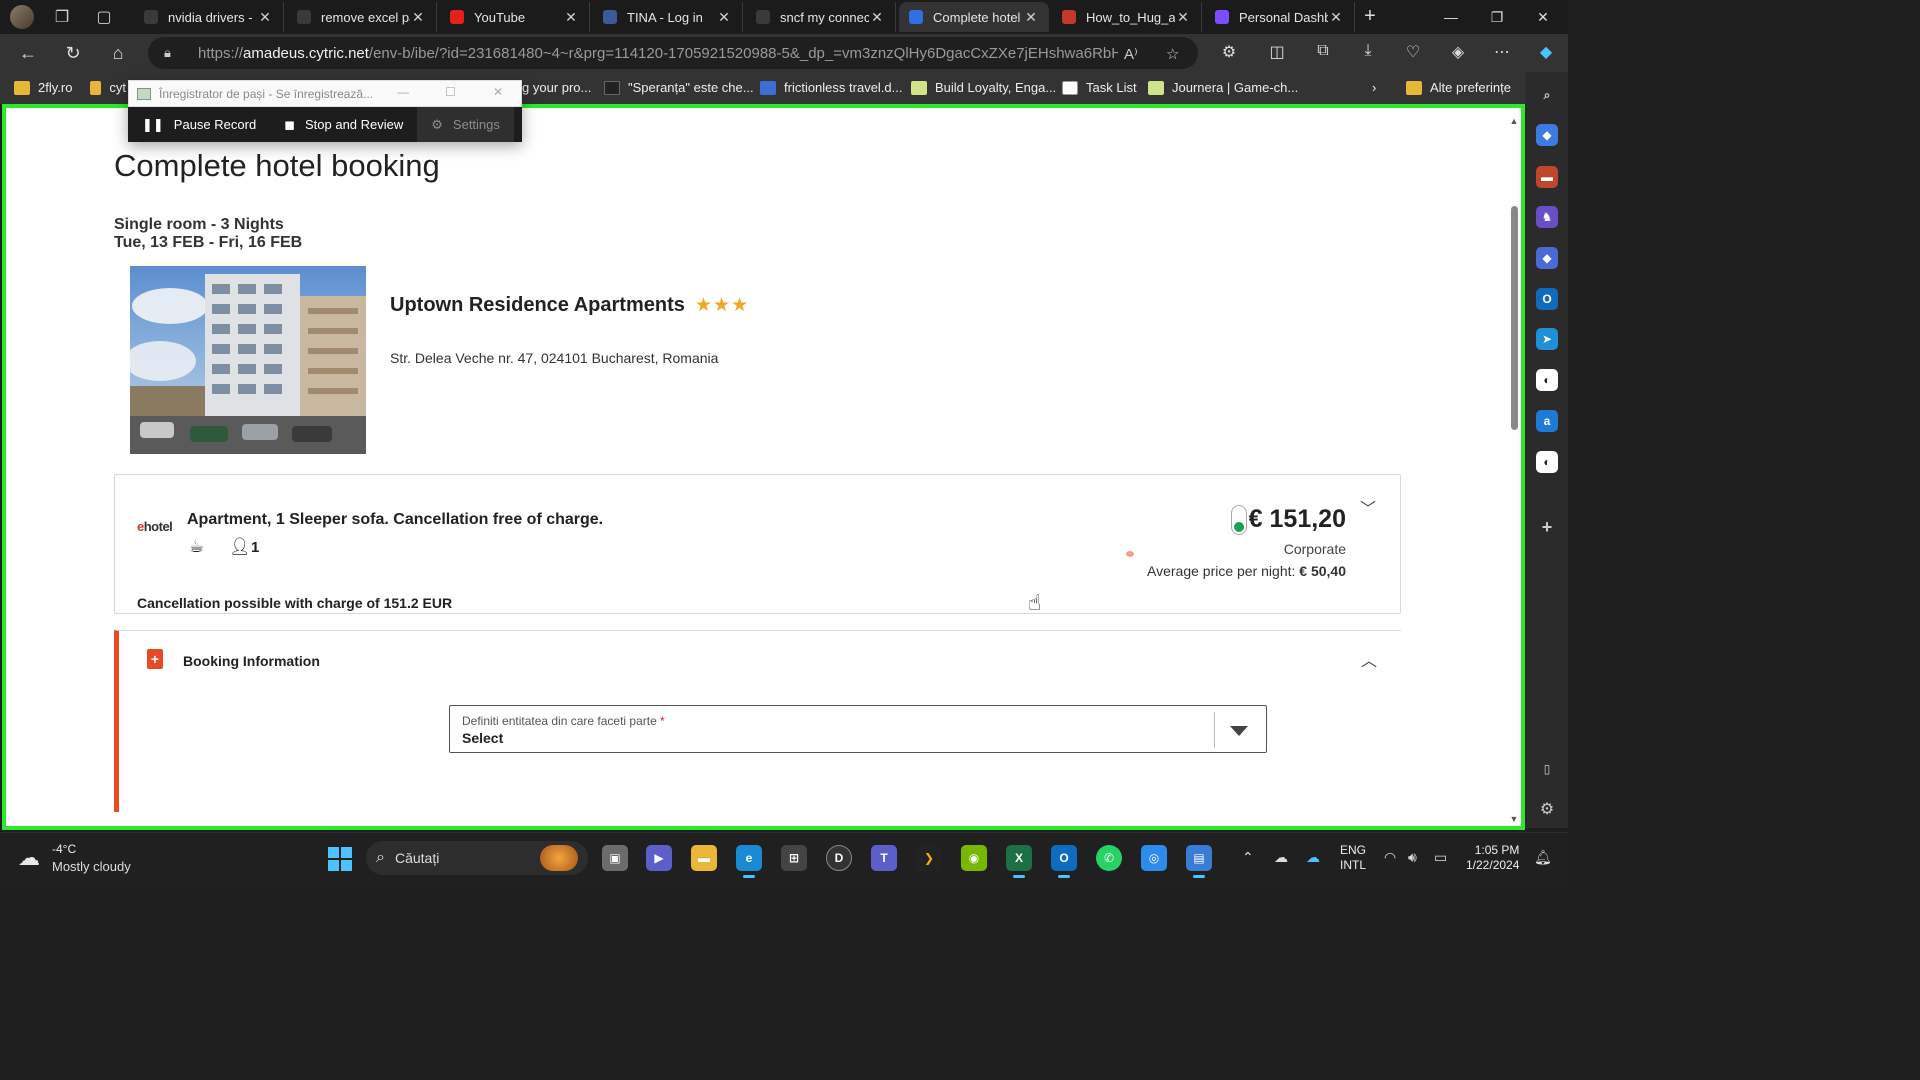  Describe the element at coordinates (974, 17) in the screenshot. I see `tab-complete-hotel: Complete hotel ✕` at that location.